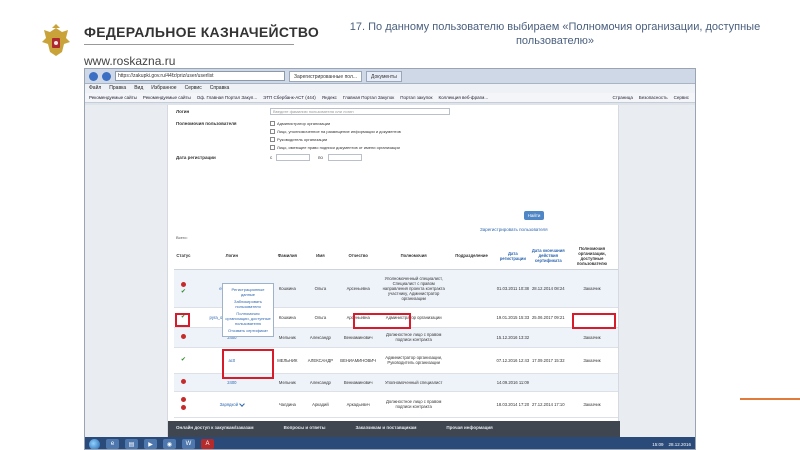 This screenshot has width=800, height=450. What do you see at coordinates (358, 360) in the screenshot?
I see `middlename-cell: ВЕНИАМИНОВИЧ` at bounding box center [358, 360].